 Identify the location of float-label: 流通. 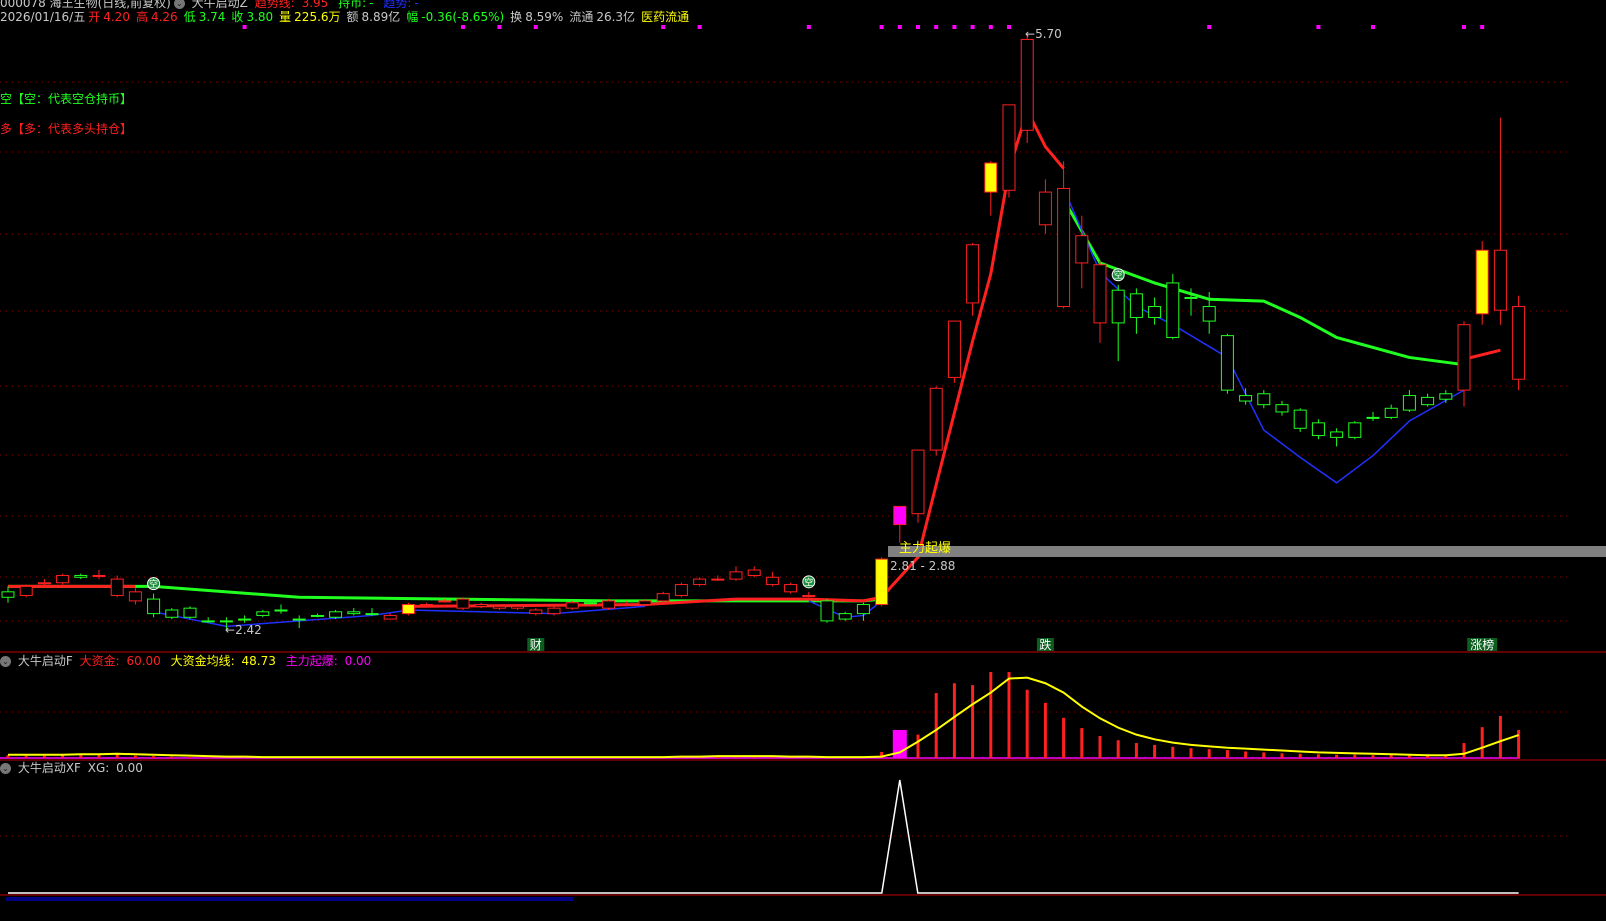
(581, 17).